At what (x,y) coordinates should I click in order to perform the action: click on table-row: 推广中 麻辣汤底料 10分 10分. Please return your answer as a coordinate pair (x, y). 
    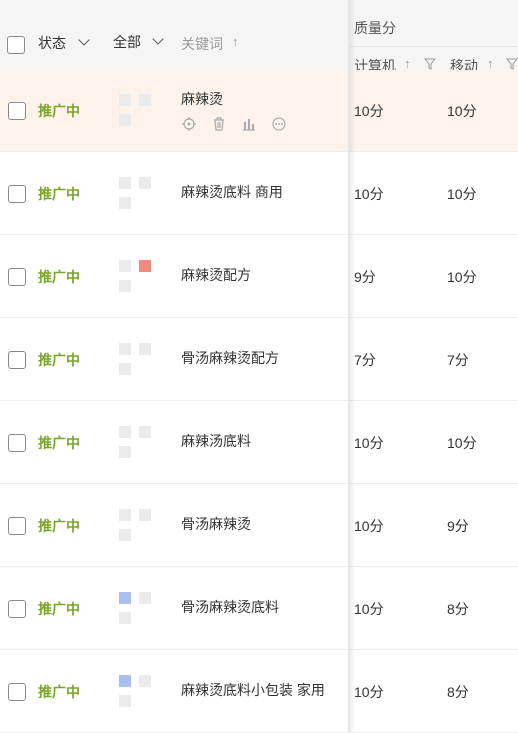
    Looking at the image, I should click on (259, 443).